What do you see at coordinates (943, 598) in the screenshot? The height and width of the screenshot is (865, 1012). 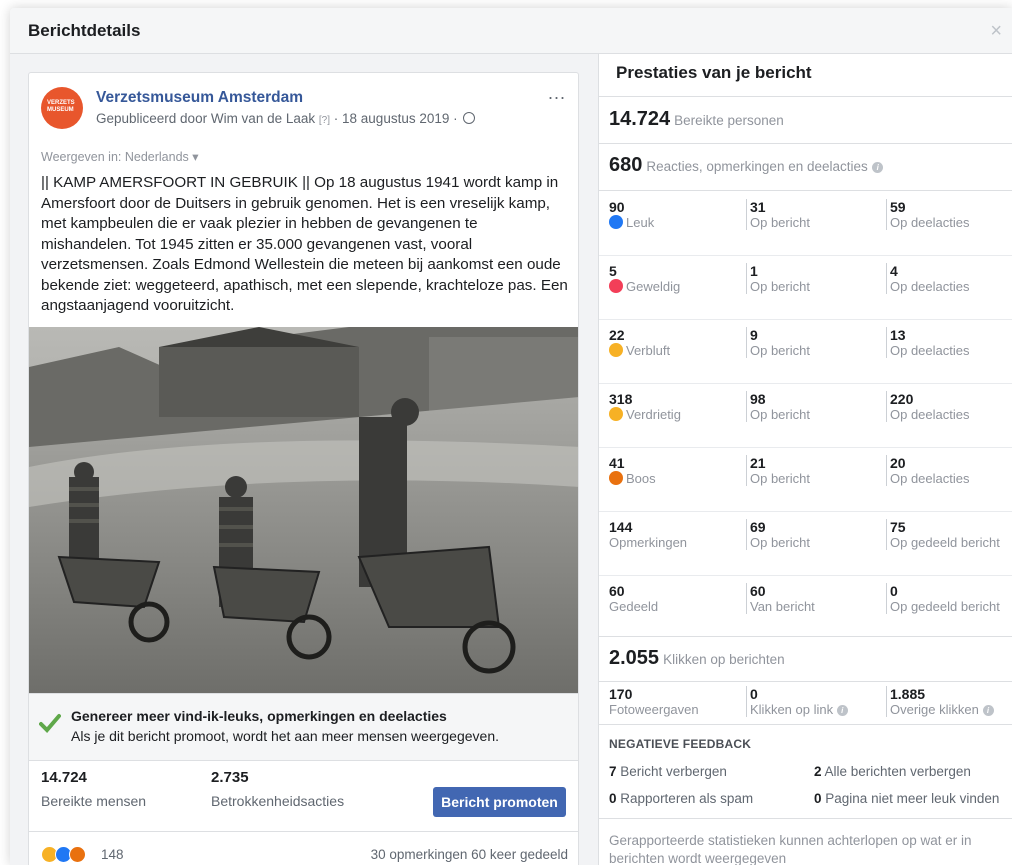 I see `on-shares-cell: 0 Op gedeeld bericht` at bounding box center [943, 598].